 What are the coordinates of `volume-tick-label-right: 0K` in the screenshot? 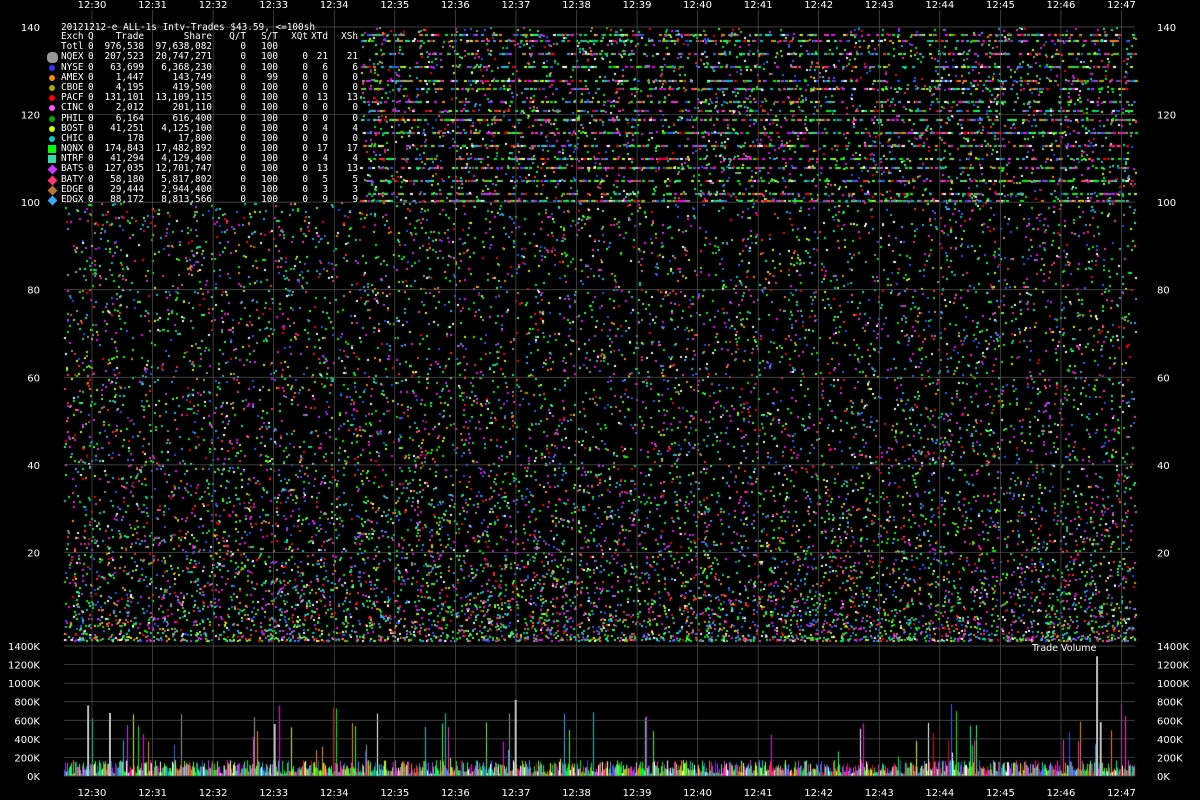 It's located at (1163, 777).